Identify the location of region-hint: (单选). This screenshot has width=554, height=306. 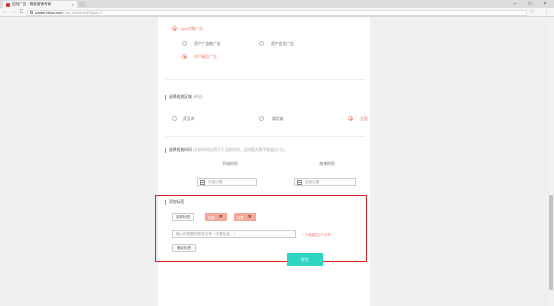
(197, 97).